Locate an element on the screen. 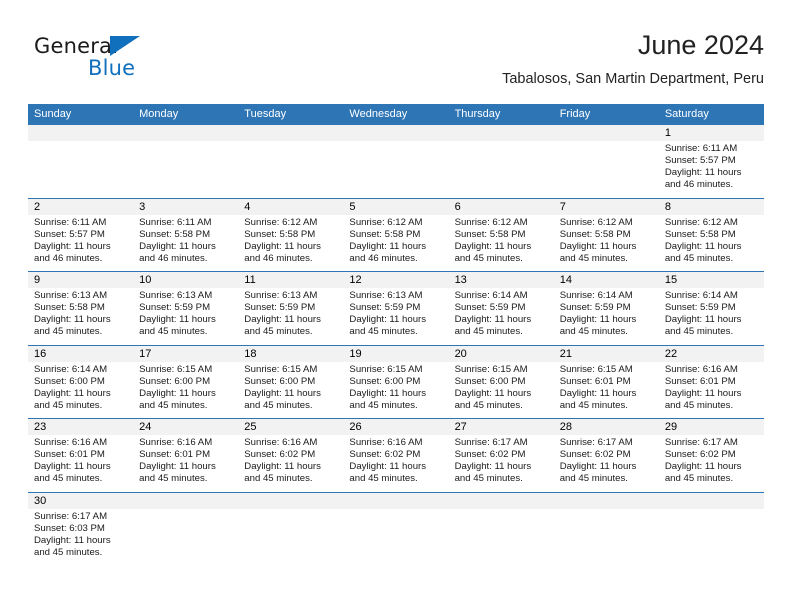  day-number-band: 14 is located at coordinates (606, 280).